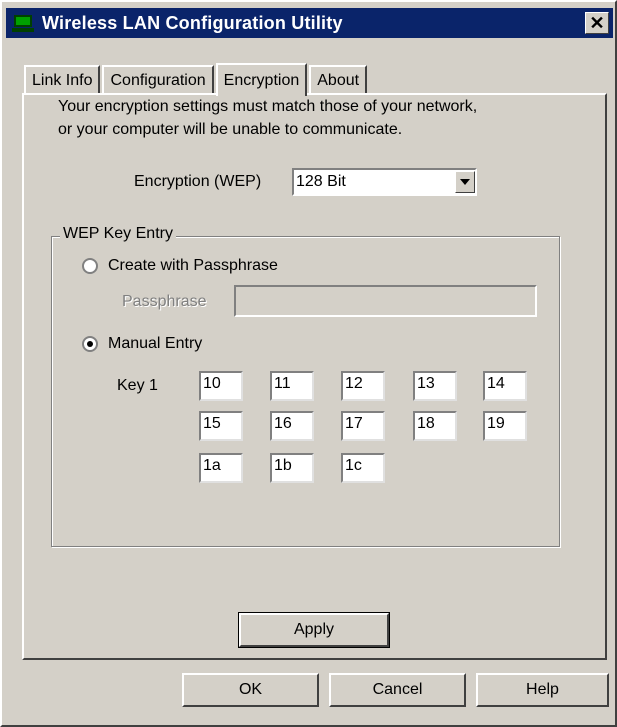 Image resolution: width=617 pixels, height=727 pixels. What do you see at coordinates (292, 468) in the screenshot?
I see `key-field-12: 1b` at bounding box center [292, 468].